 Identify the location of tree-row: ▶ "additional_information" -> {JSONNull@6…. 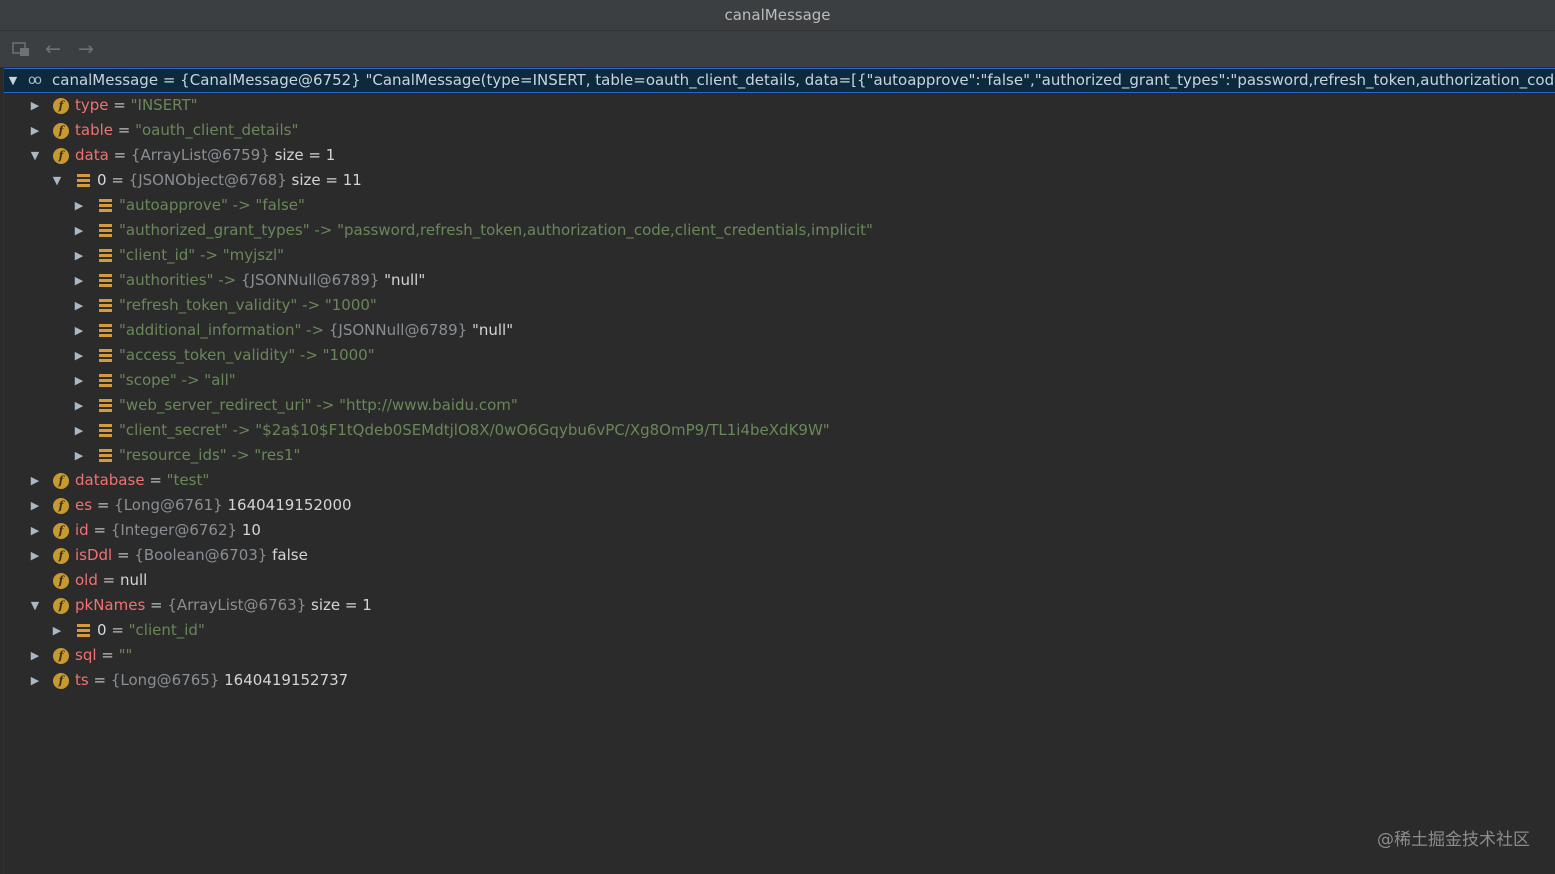
(777, 330).